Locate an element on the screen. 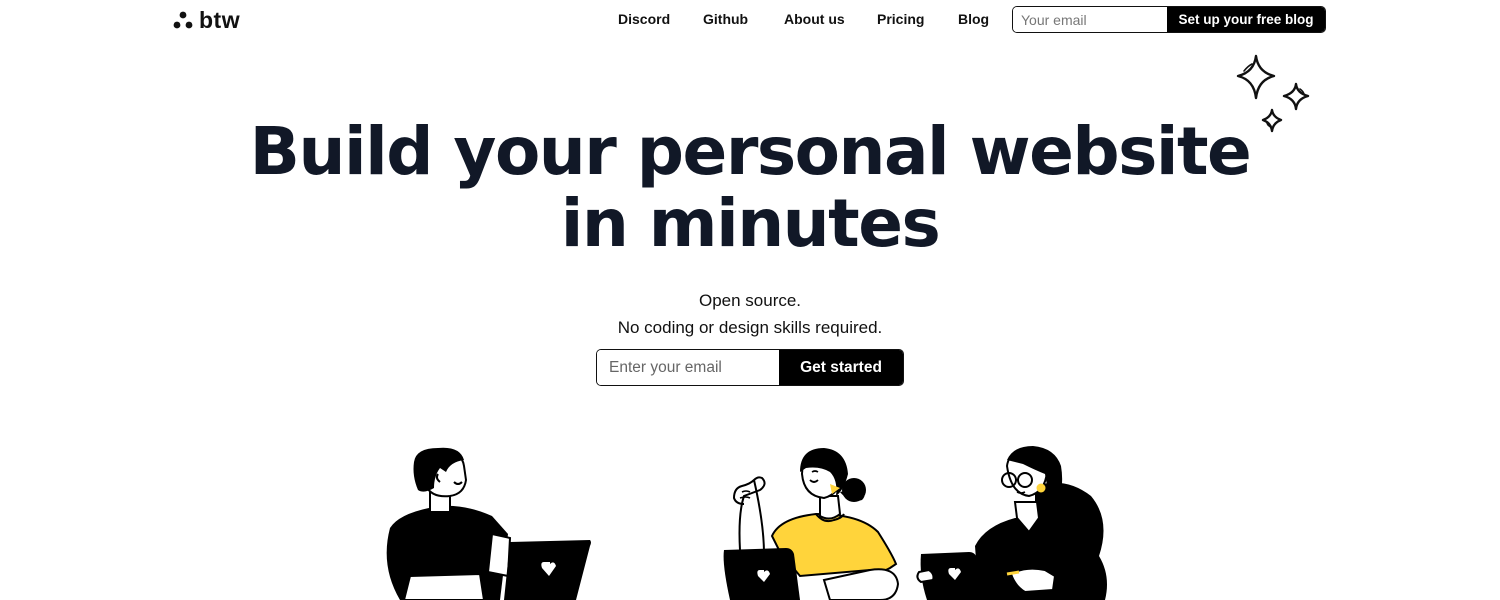 Image resolution: width=1500 pixels, height=600 pixels. get-started-button: Get started is located at coordinates (841, 367).